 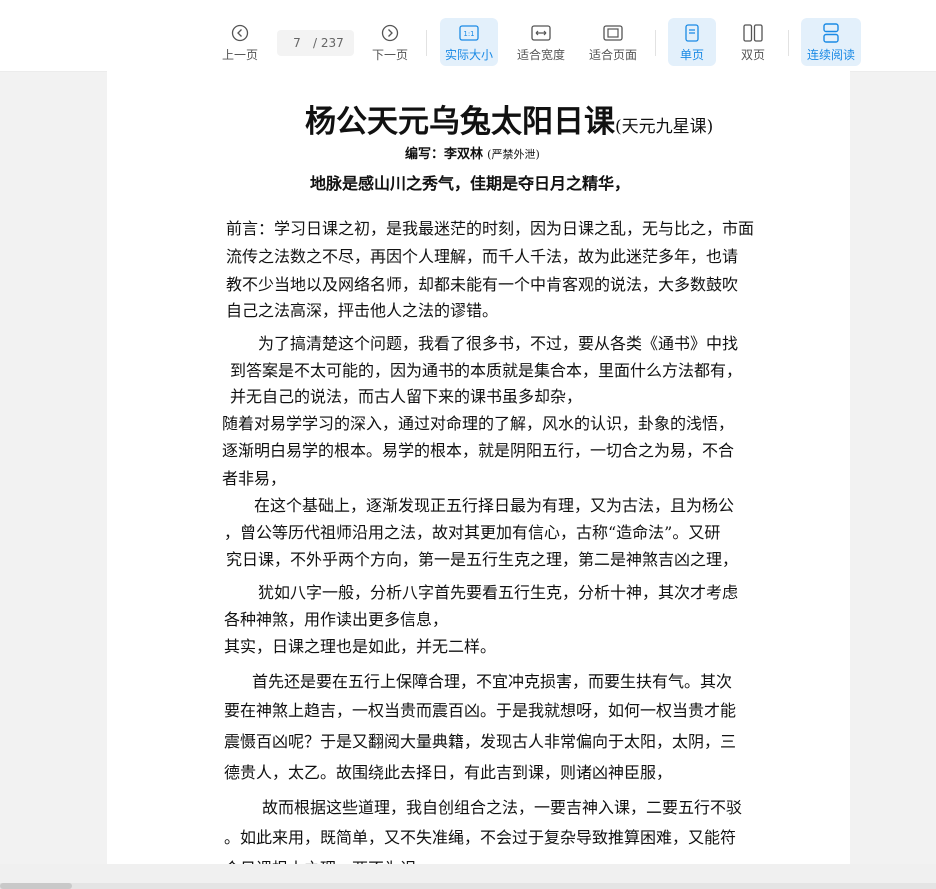 I want to click on continuous-read-button: 连续阅读, so click(x=831, y=42).